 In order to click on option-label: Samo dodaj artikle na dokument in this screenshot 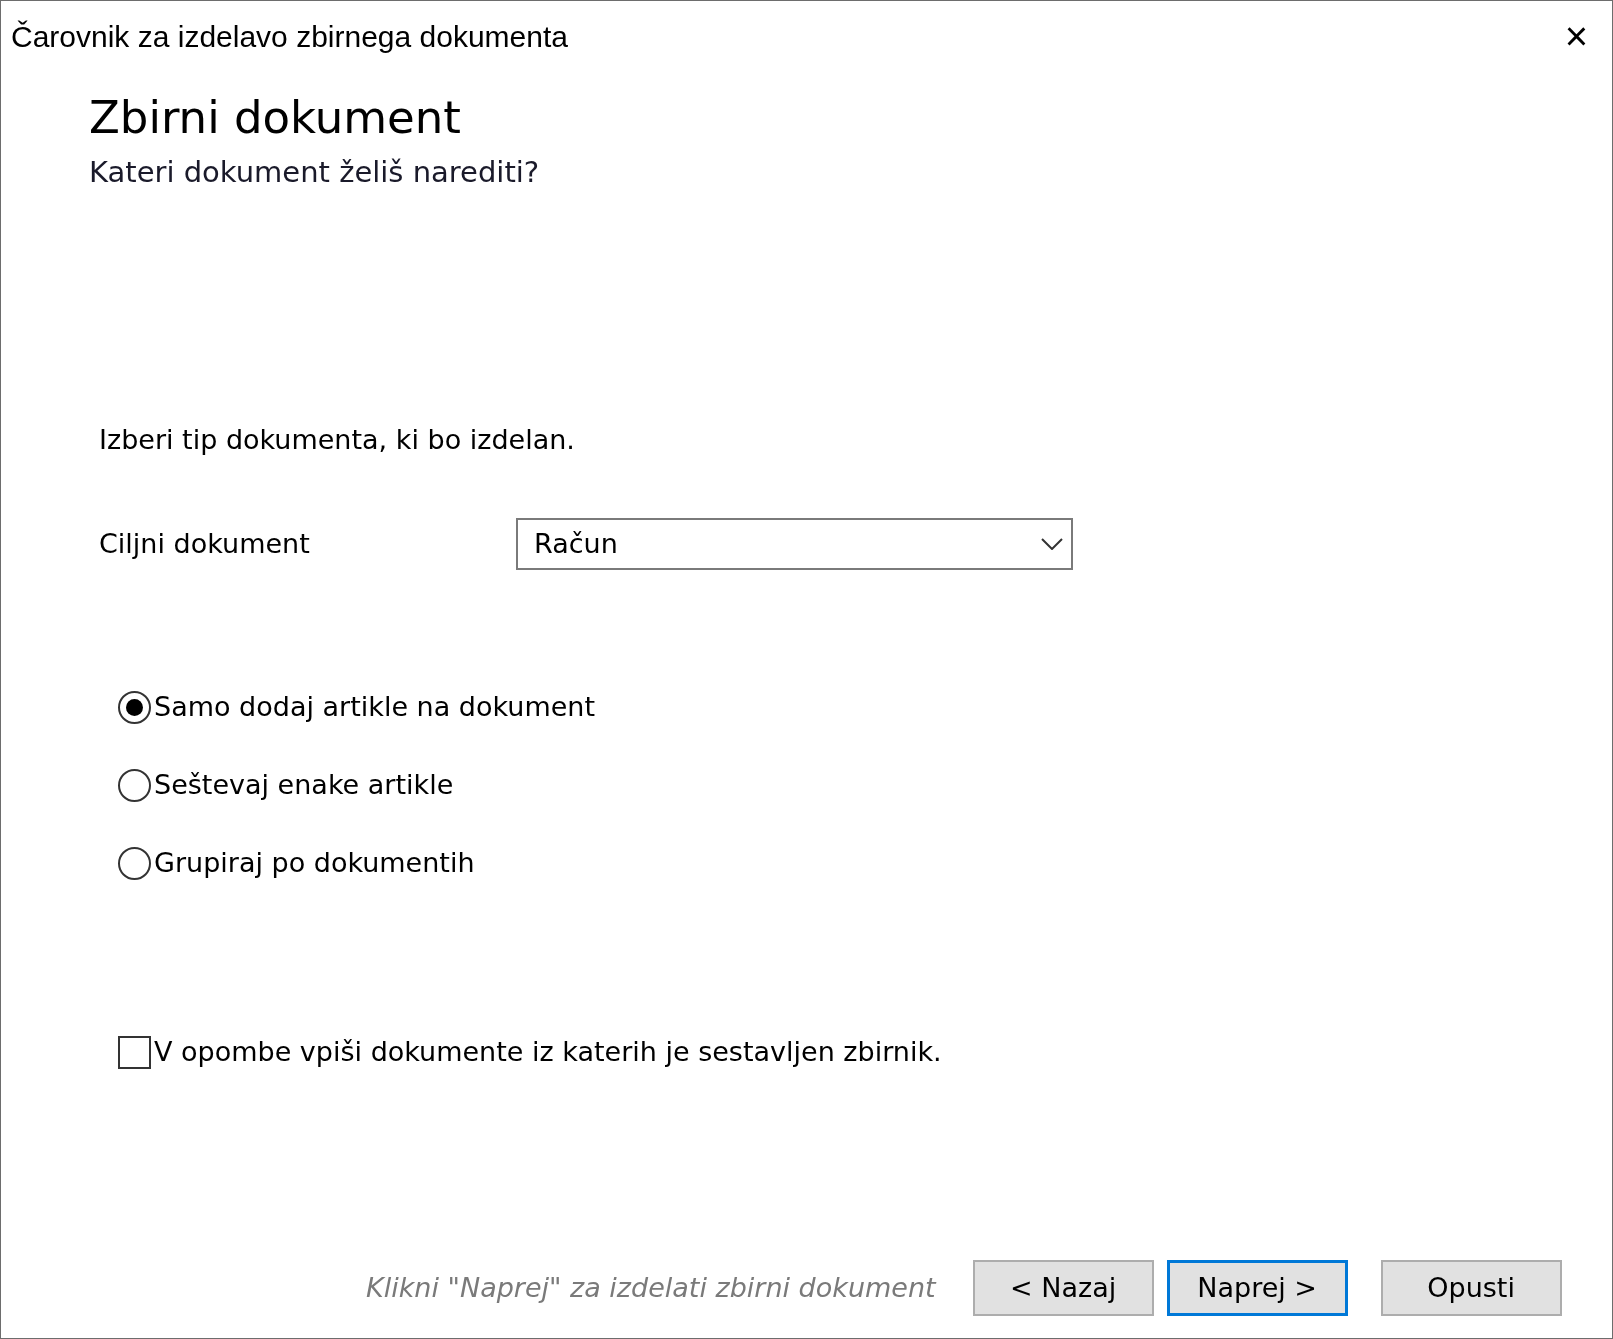, I will do `click(374, 707)`.